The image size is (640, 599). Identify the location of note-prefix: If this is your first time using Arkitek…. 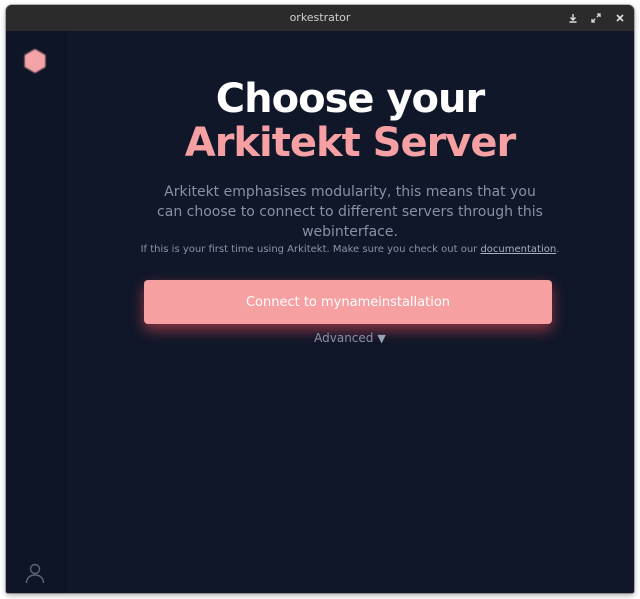
(310, 249).